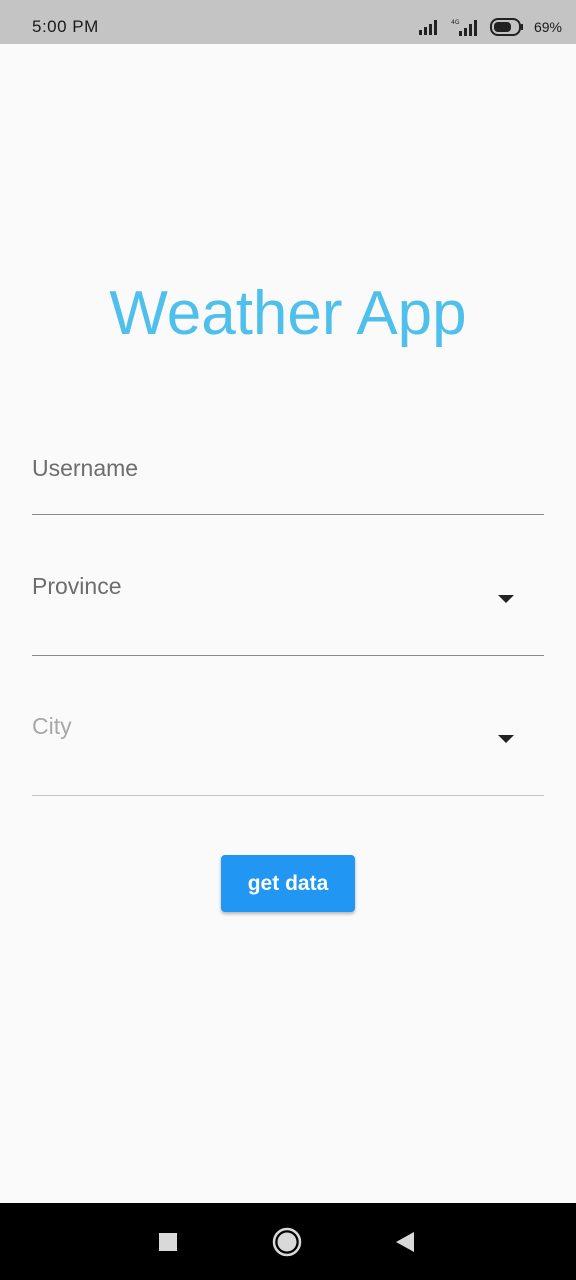  Describe the element at coordinates (288, 478) in the screenshot. I see `username-field: Username` at that location.